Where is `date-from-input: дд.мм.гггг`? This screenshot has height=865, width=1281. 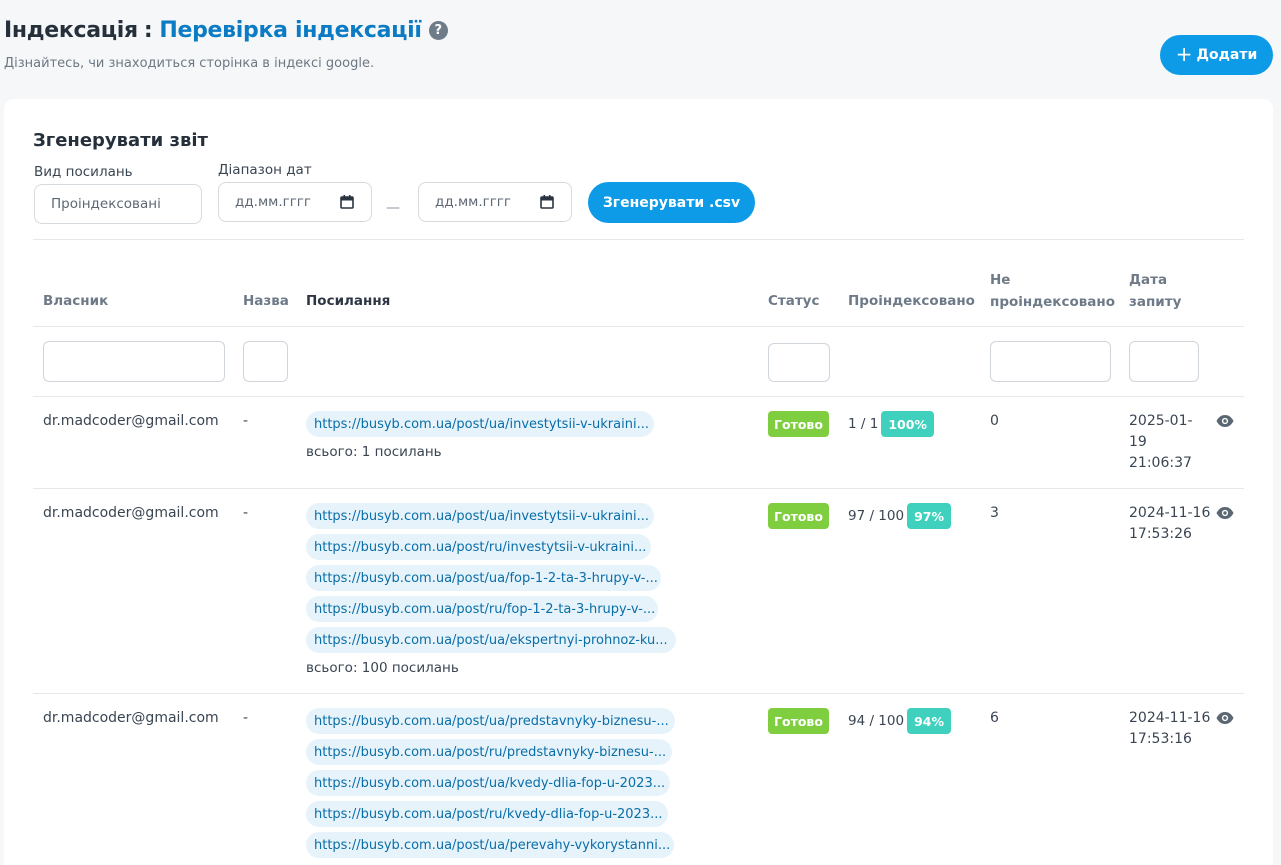 date-from-input: дд.мм.гггг is located at coordinates (295, 202).